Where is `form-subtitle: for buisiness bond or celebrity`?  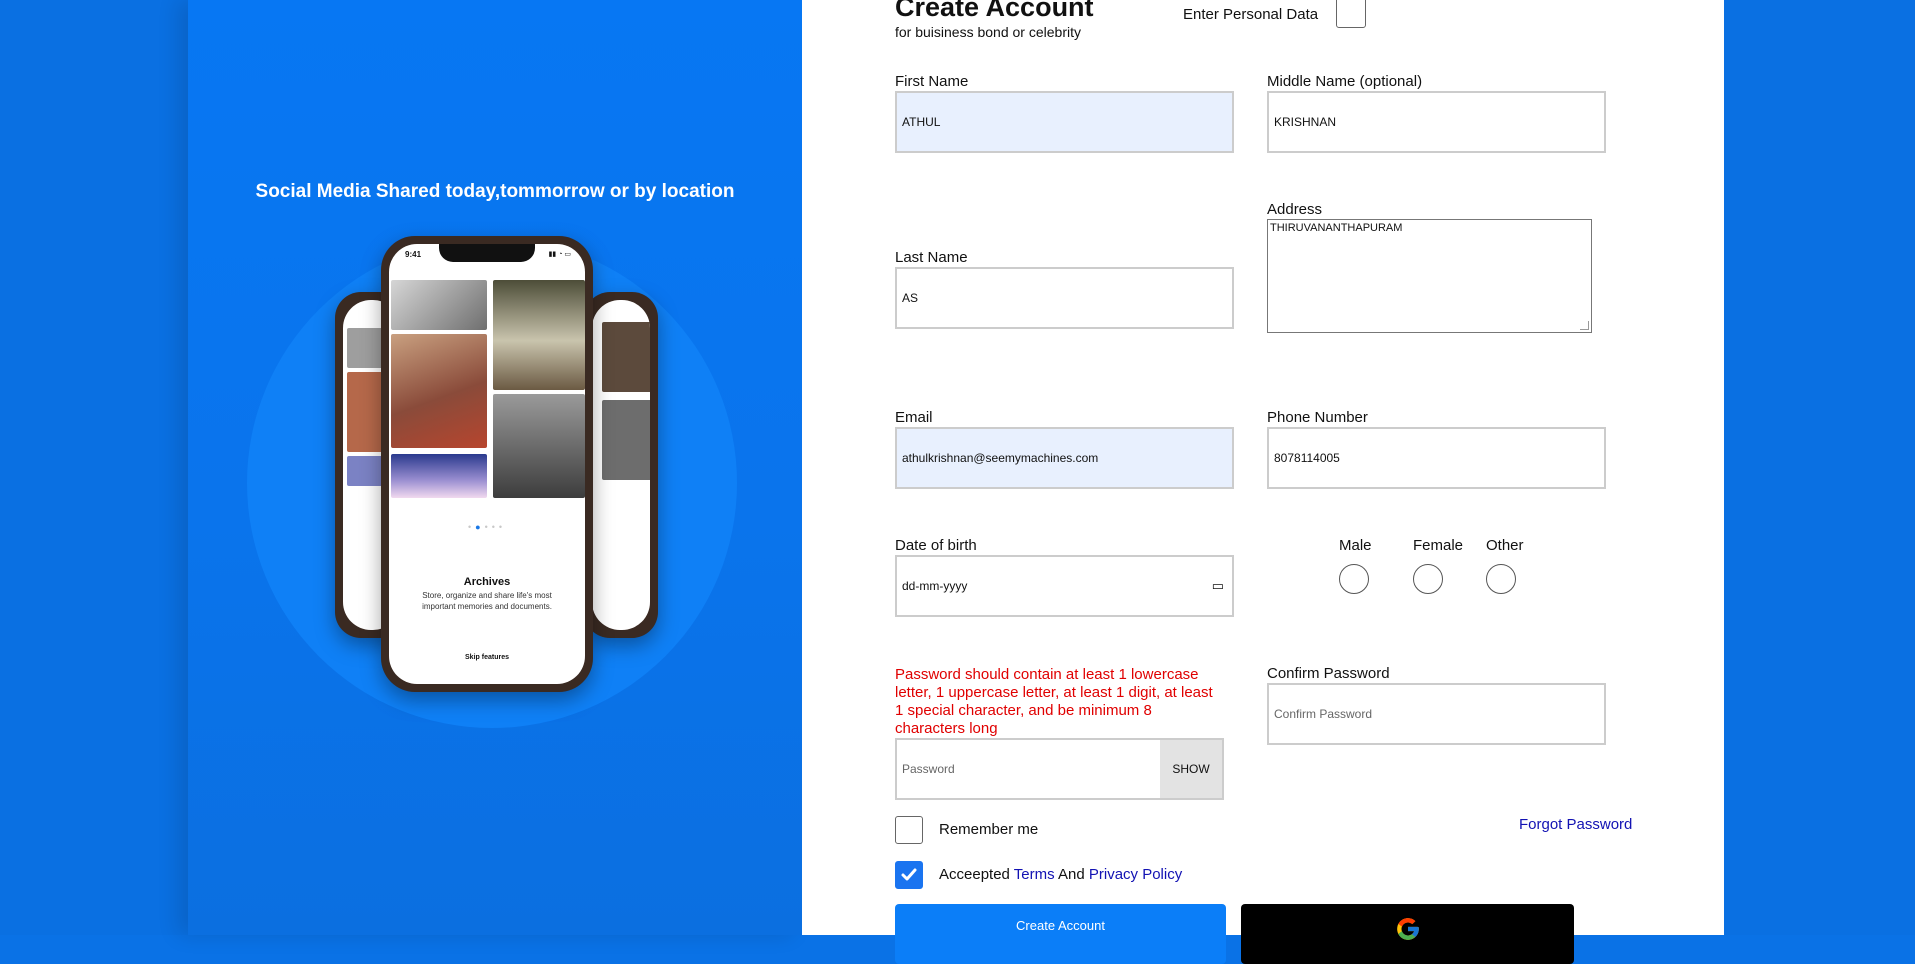
form-subtitle: for buisiness bond or celebrity is located at coordinates (988, 32).